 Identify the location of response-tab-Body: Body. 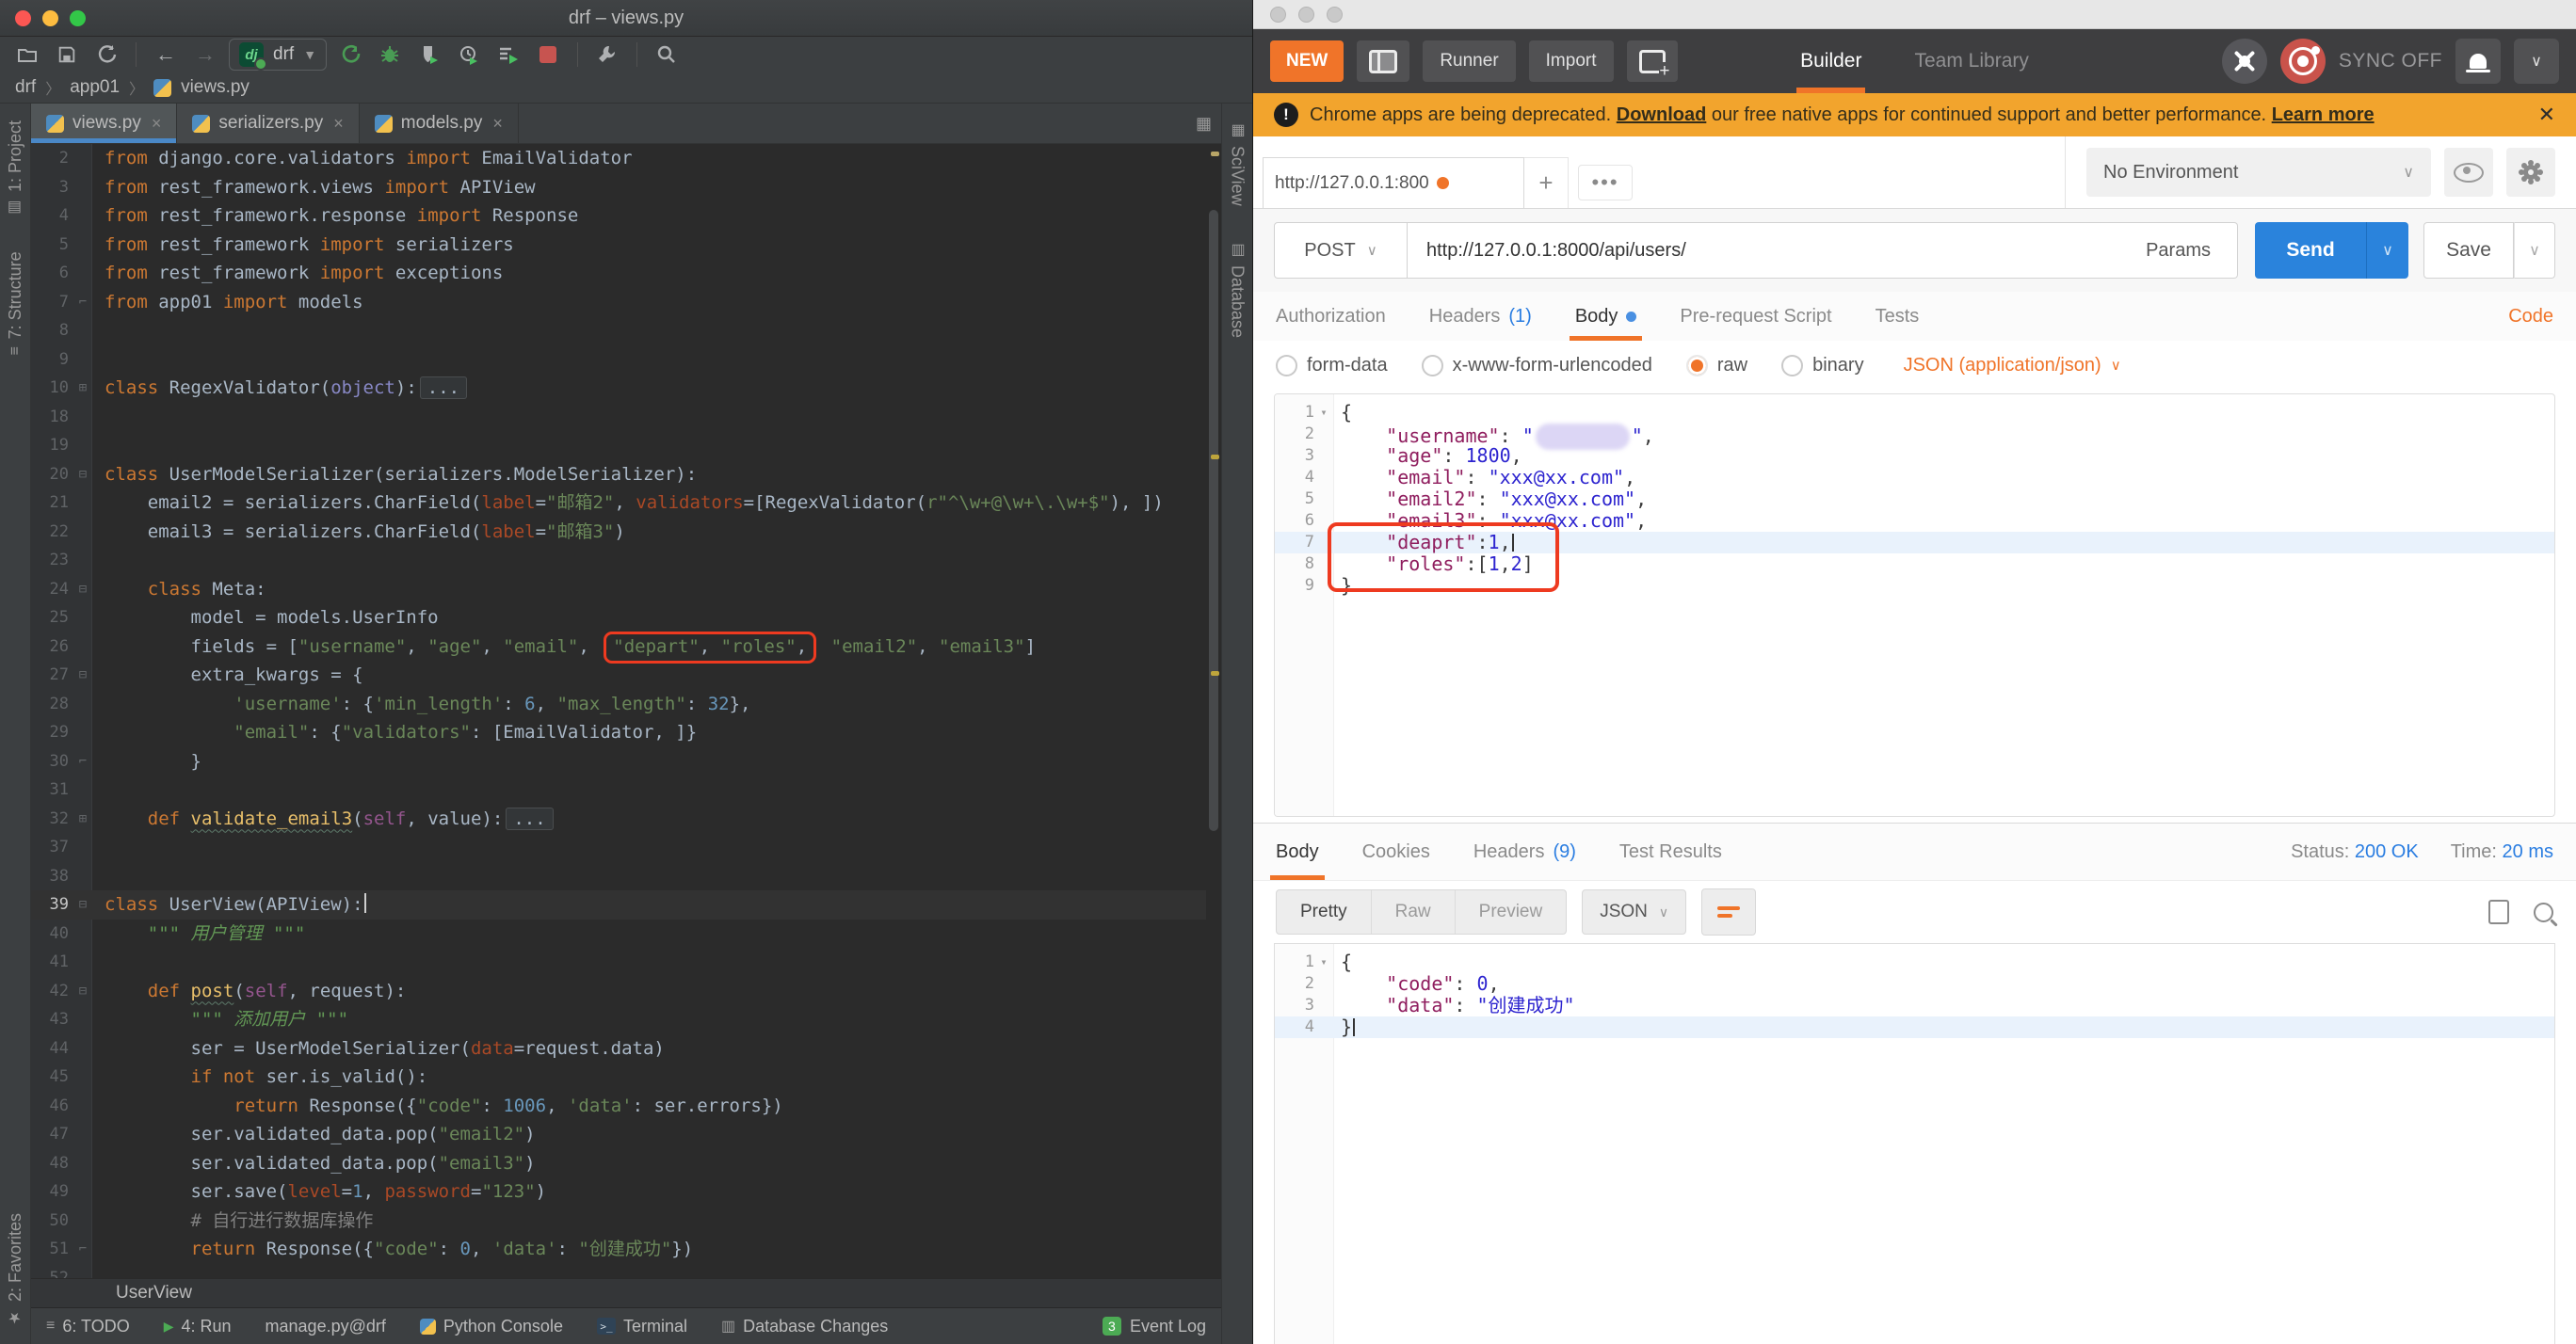
(1297, 852).